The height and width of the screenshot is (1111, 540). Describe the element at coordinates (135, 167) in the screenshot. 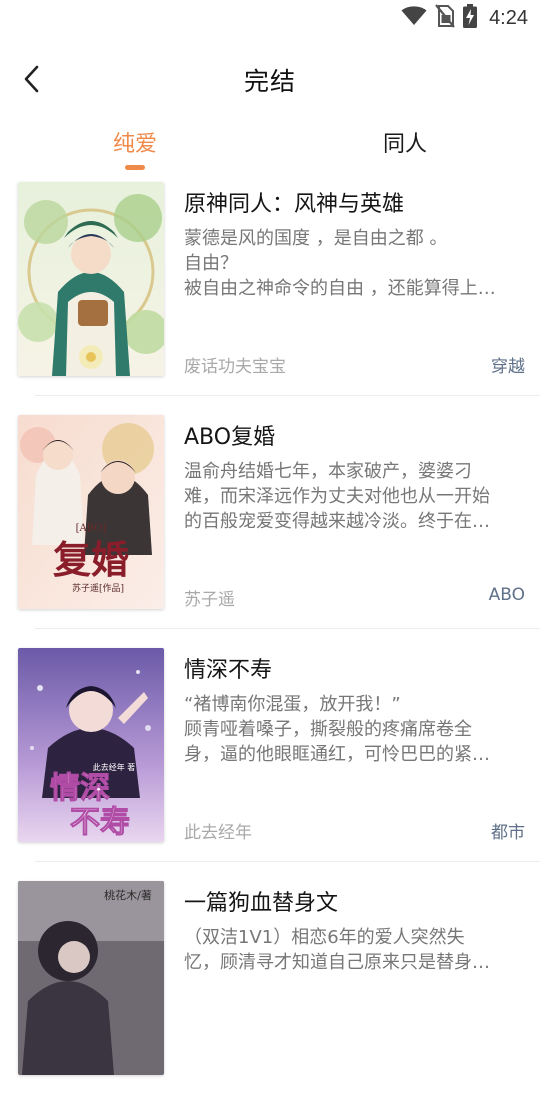

I see `tab-active-indicator` at that location.